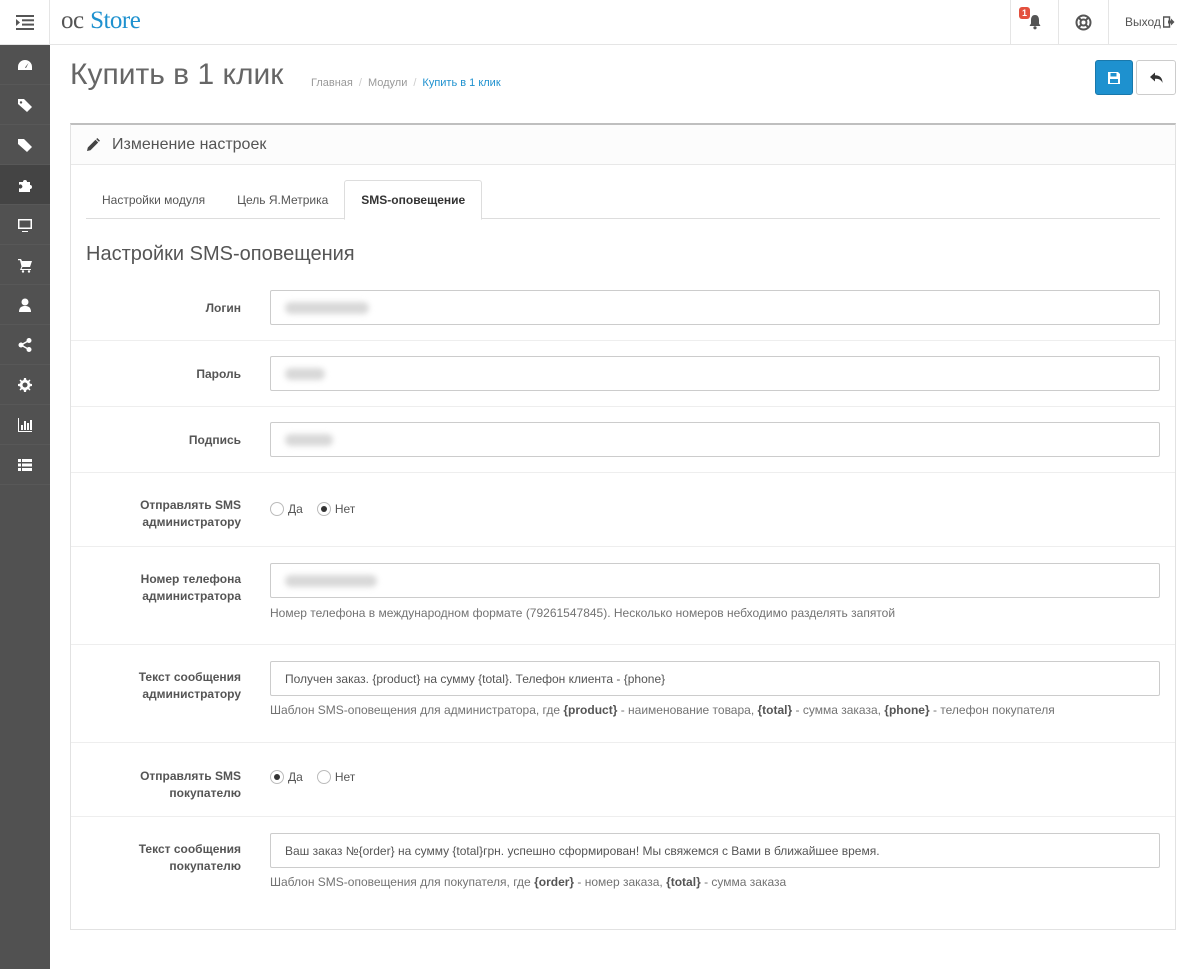 This screenshot has height=969, width=1177. What do you see at coordinates (156, 858) in the screenshot?
I see `customer-message-label: Текст сообщения покупателю` at bounding box center [156, 858].